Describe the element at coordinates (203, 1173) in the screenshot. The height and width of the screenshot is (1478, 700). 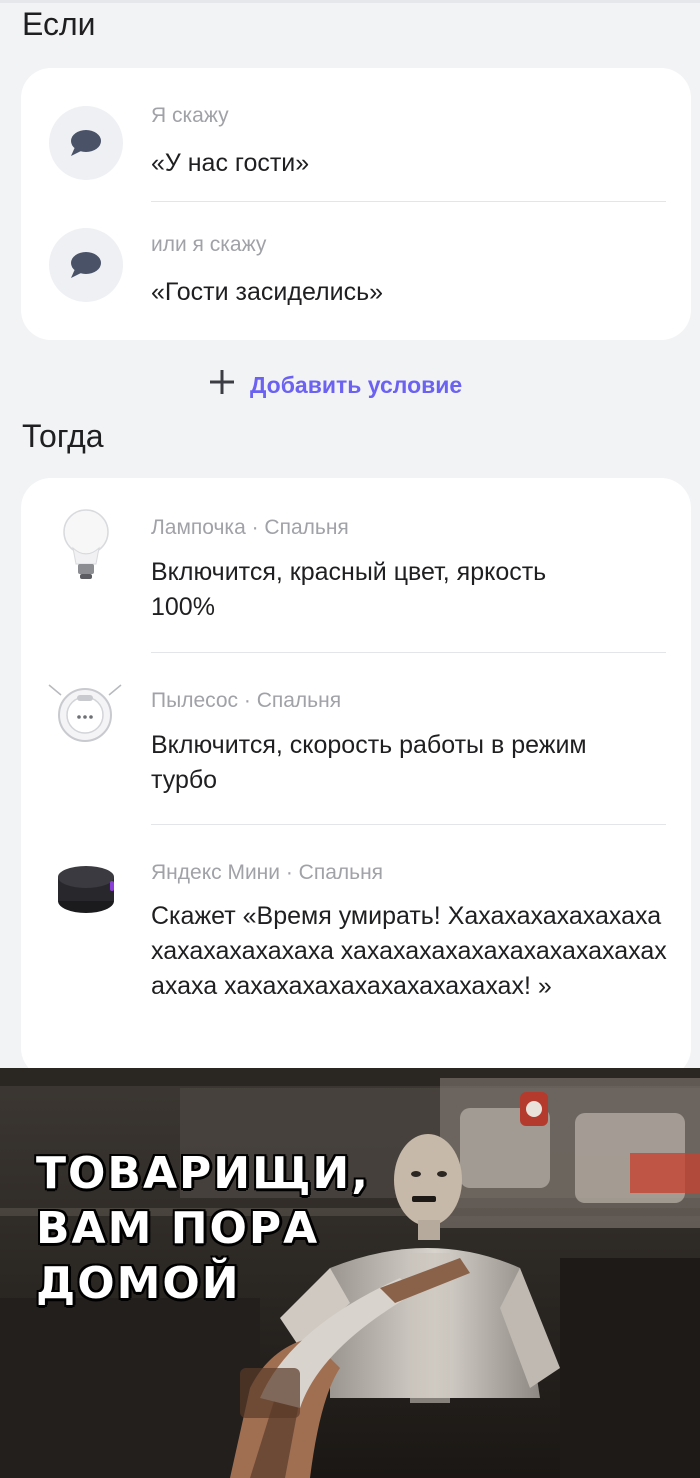
I see `caption-line: ТОВАРИЩИ,` at that location.